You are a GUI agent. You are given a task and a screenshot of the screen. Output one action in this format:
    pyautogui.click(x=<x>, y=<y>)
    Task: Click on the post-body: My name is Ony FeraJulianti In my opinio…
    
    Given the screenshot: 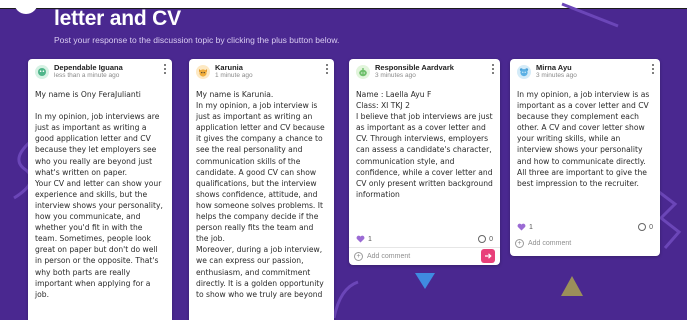 What is the action you would take?
    pyautogui.click(x=99, y=194)
    